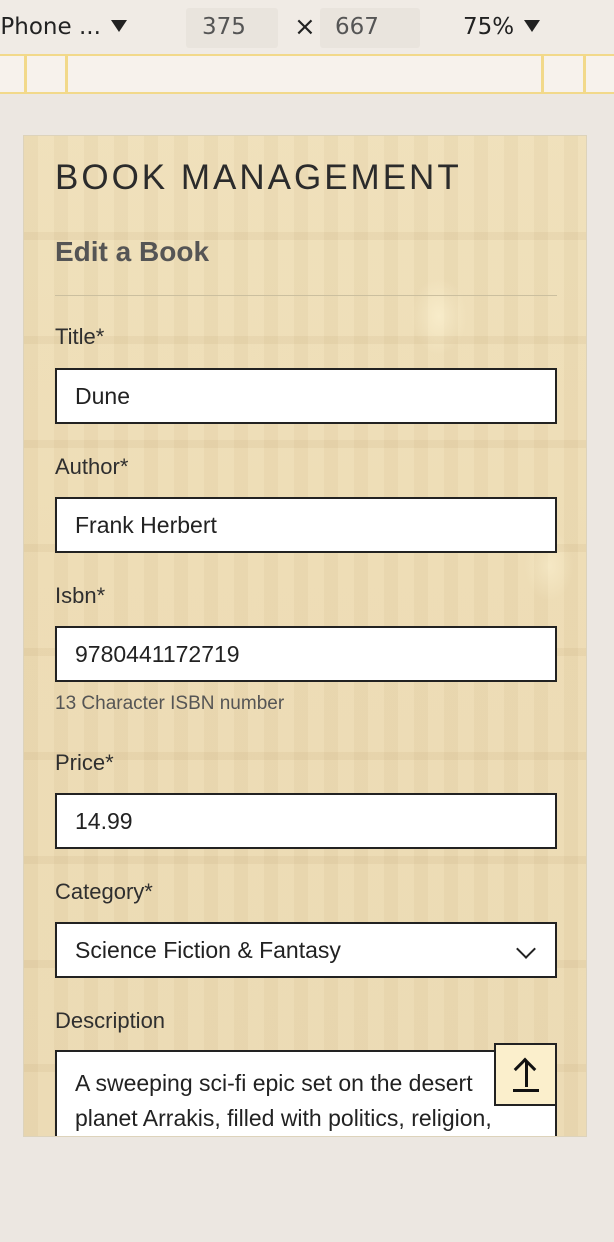 The height and width of the screenshot is (1242, 614). What do you see at coordinates (357, 27) in the screenshot?
I see `height-value: 667` at bounding box center [357, 27].